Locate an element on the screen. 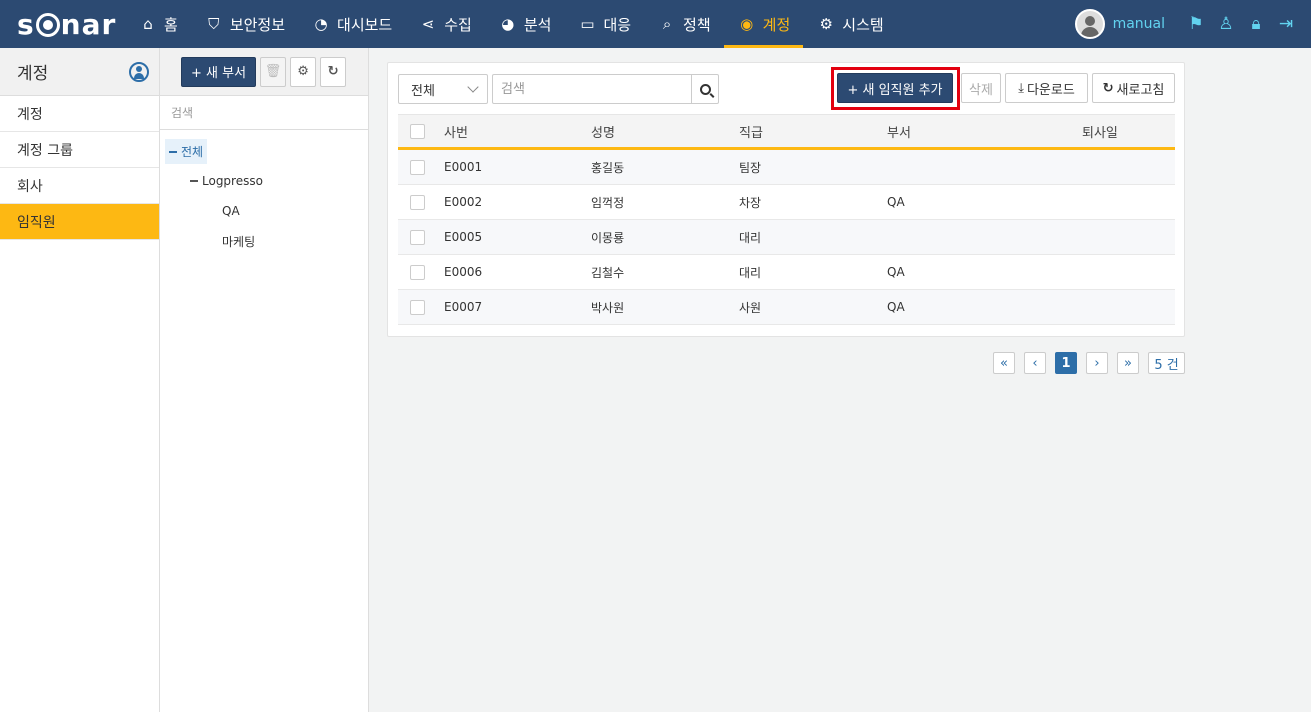  laptop-icon: ▭ is located at coordinates (587, 24).